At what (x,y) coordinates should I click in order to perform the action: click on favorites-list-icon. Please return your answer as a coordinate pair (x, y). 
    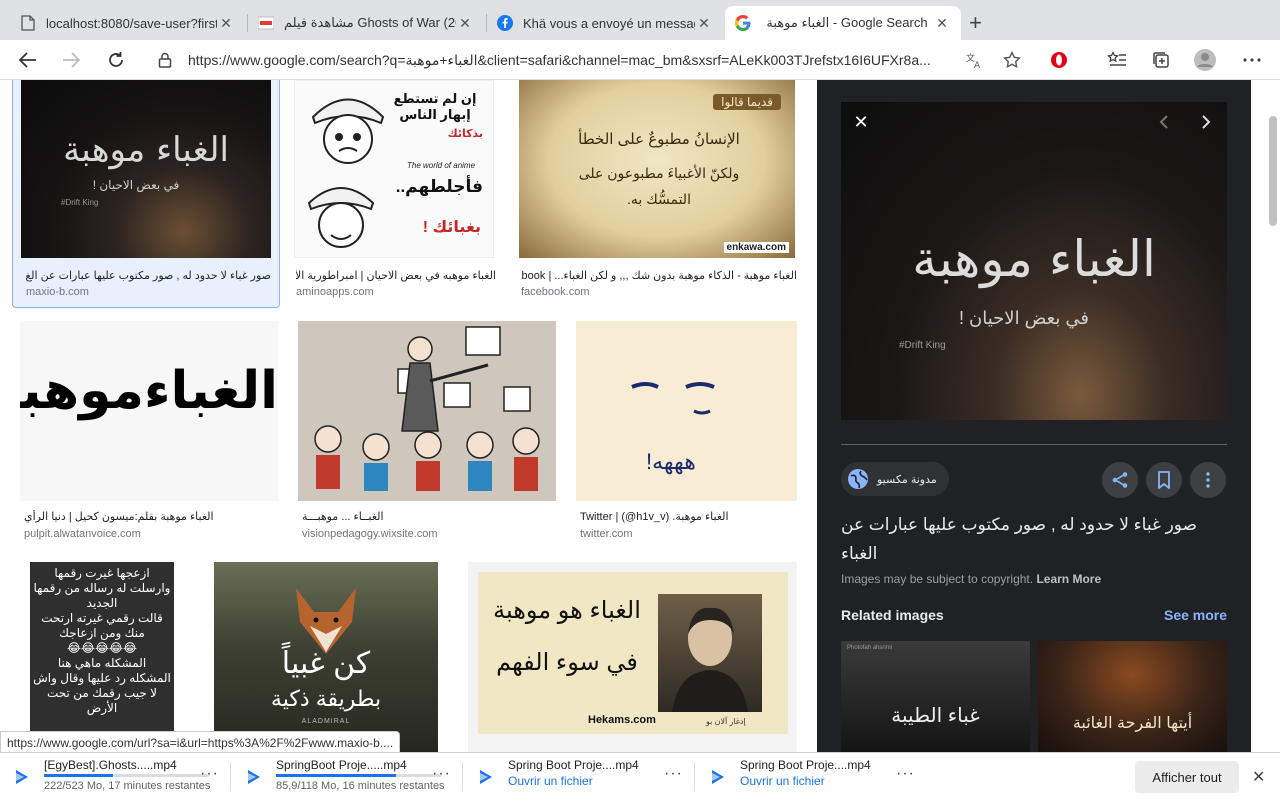
    Looking at the image, I should click on (1117, 60).